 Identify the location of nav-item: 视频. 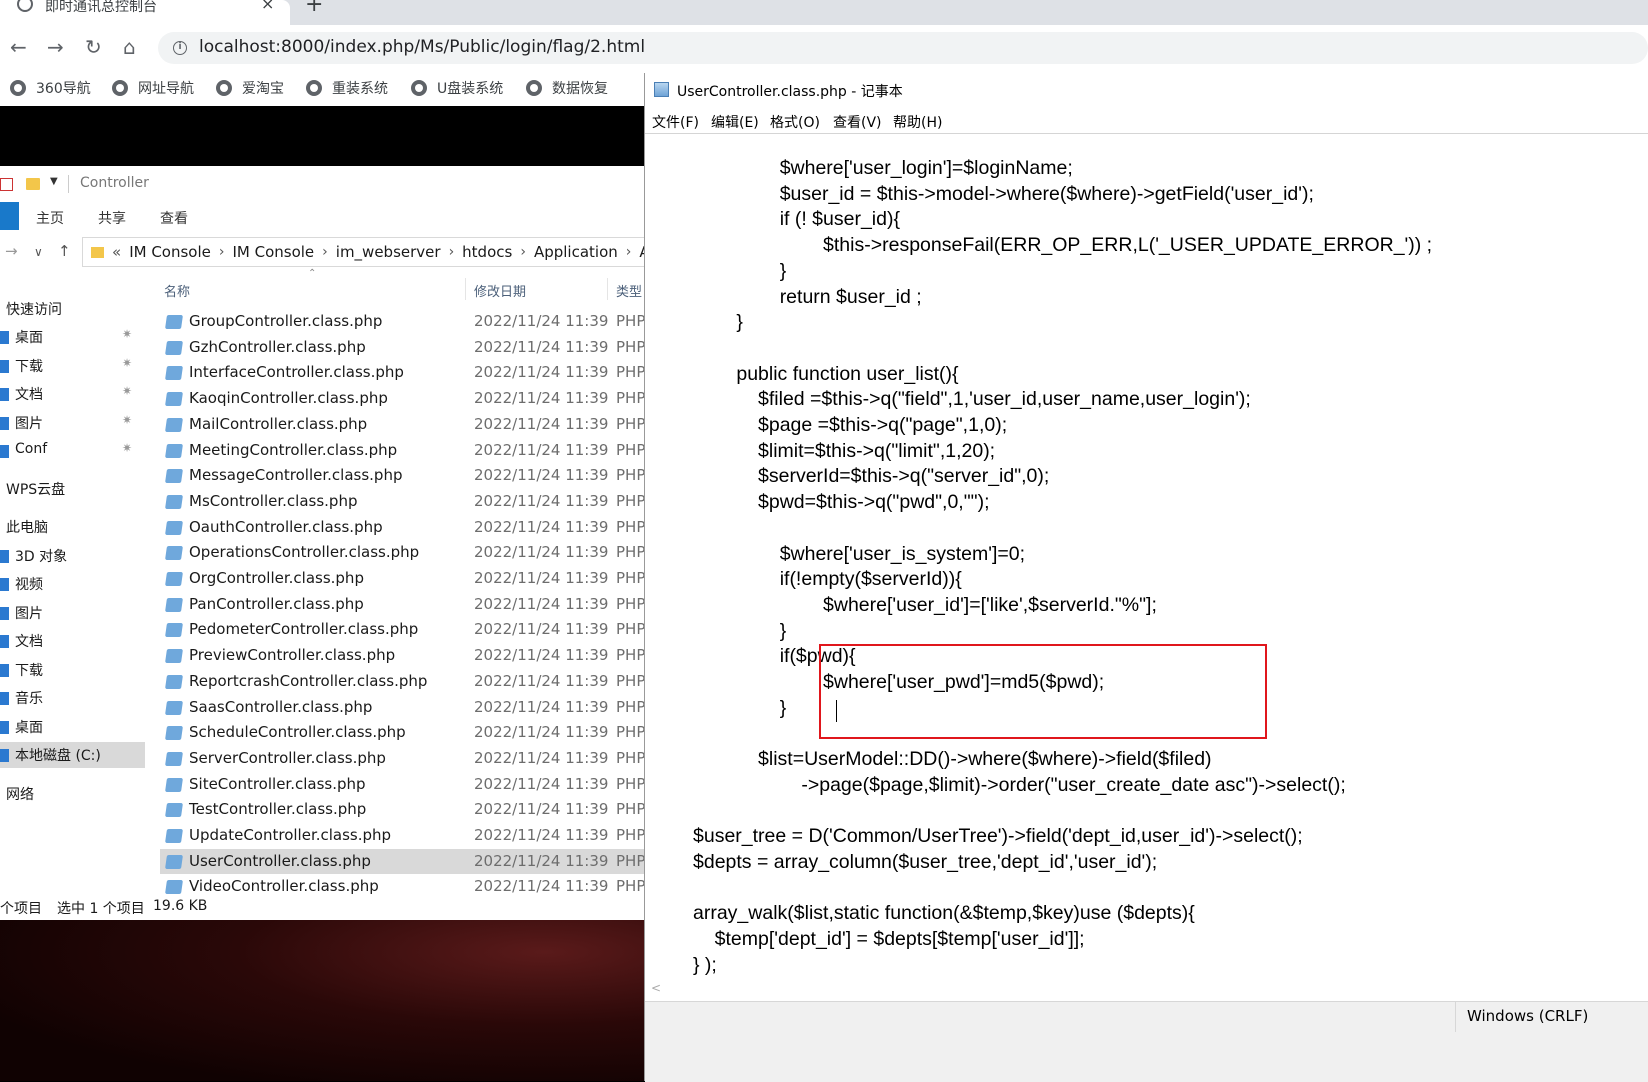
(72, 584).